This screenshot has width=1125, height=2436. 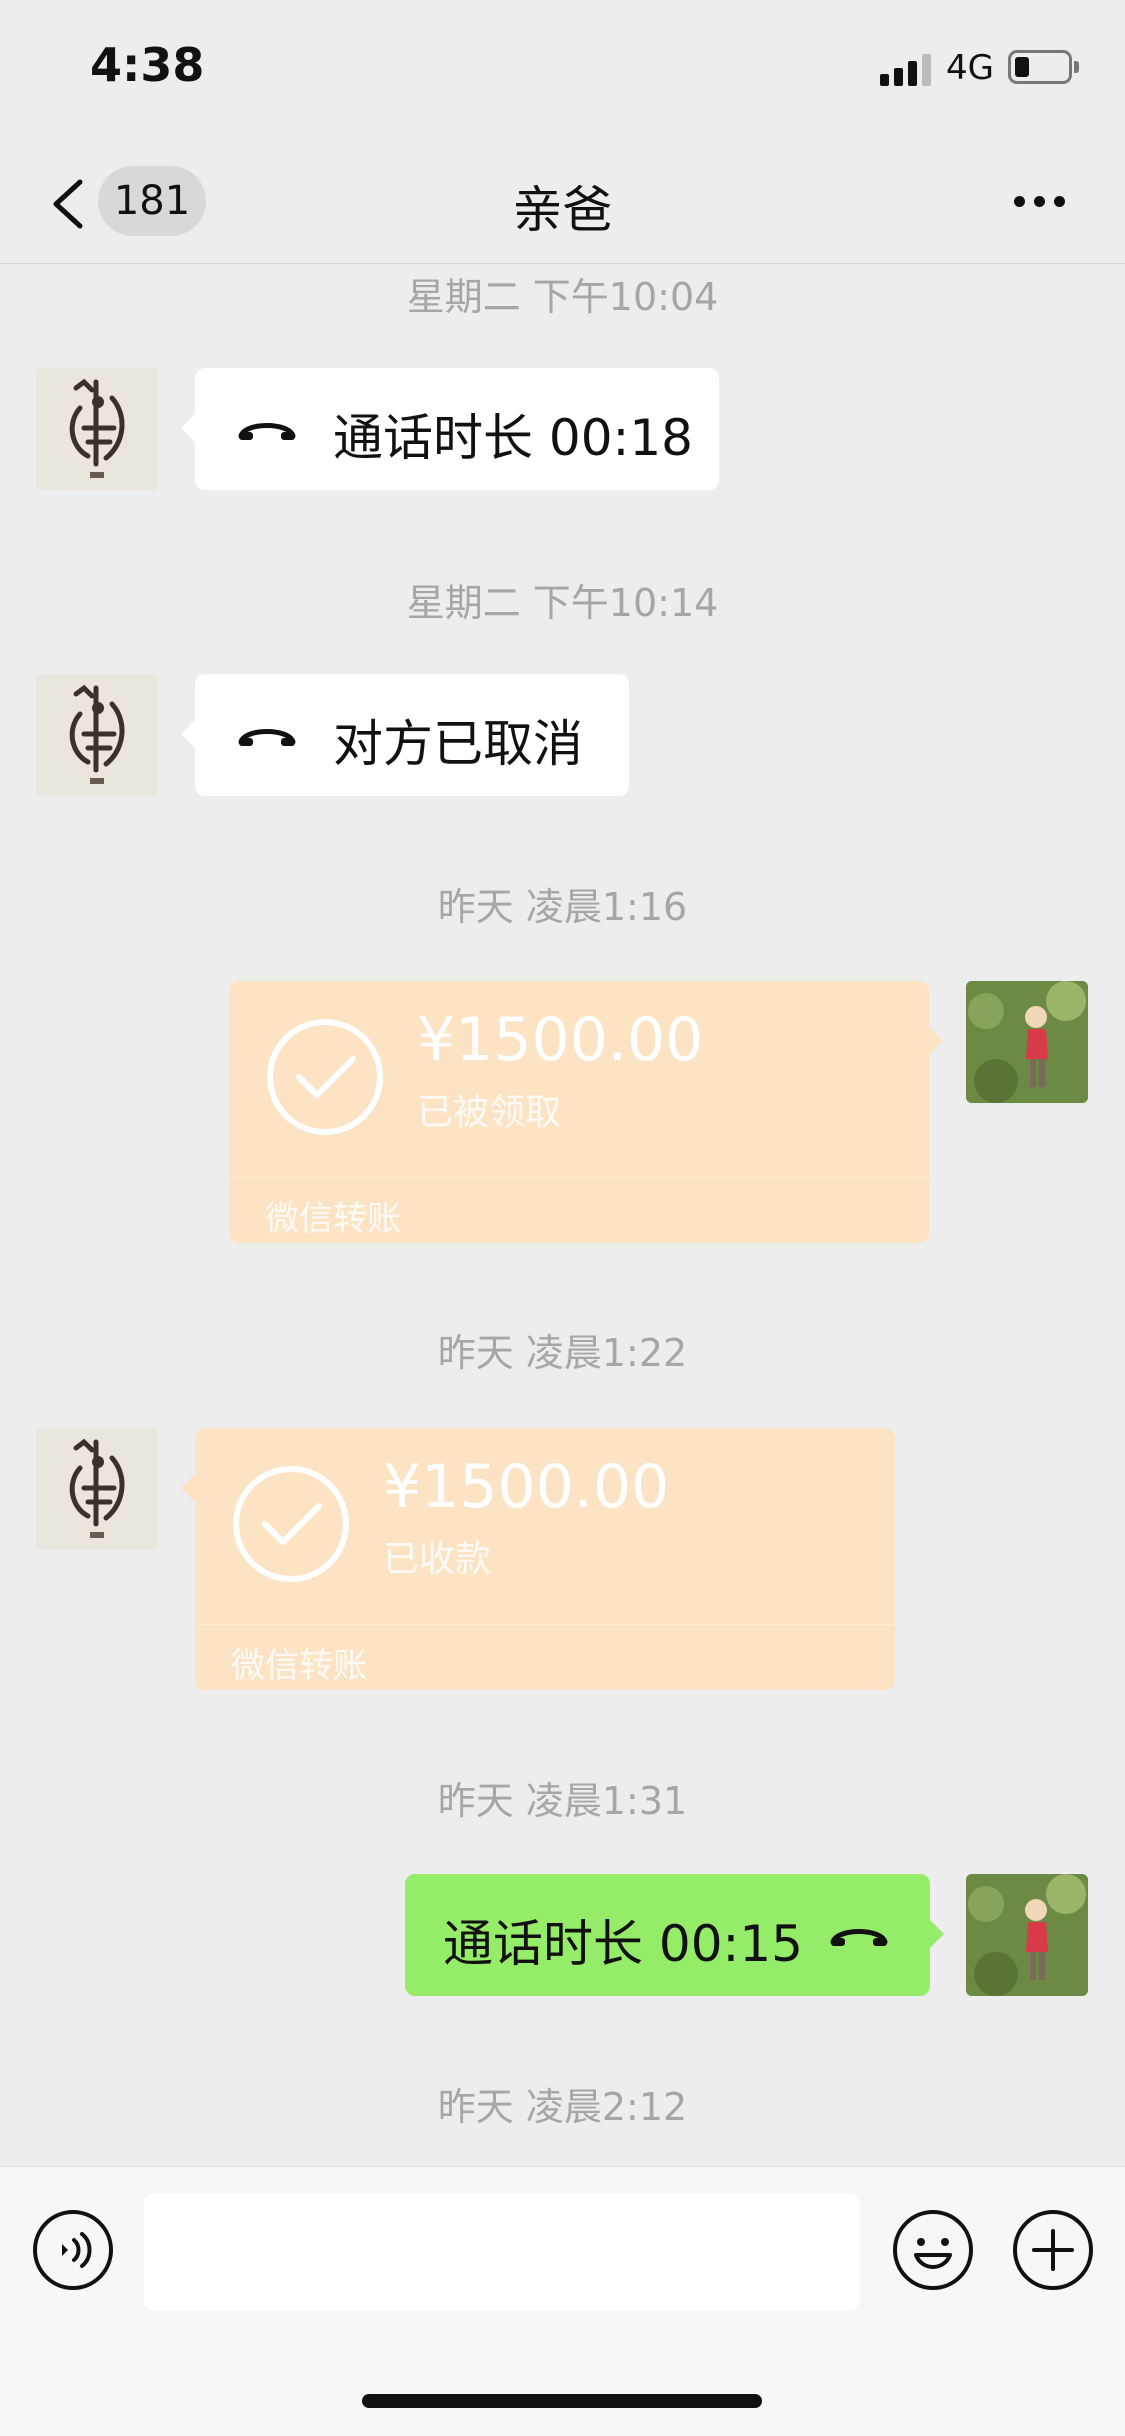 I want to click on call-record-bubble: 通话时长 00:18, so click(x=450, y=429).